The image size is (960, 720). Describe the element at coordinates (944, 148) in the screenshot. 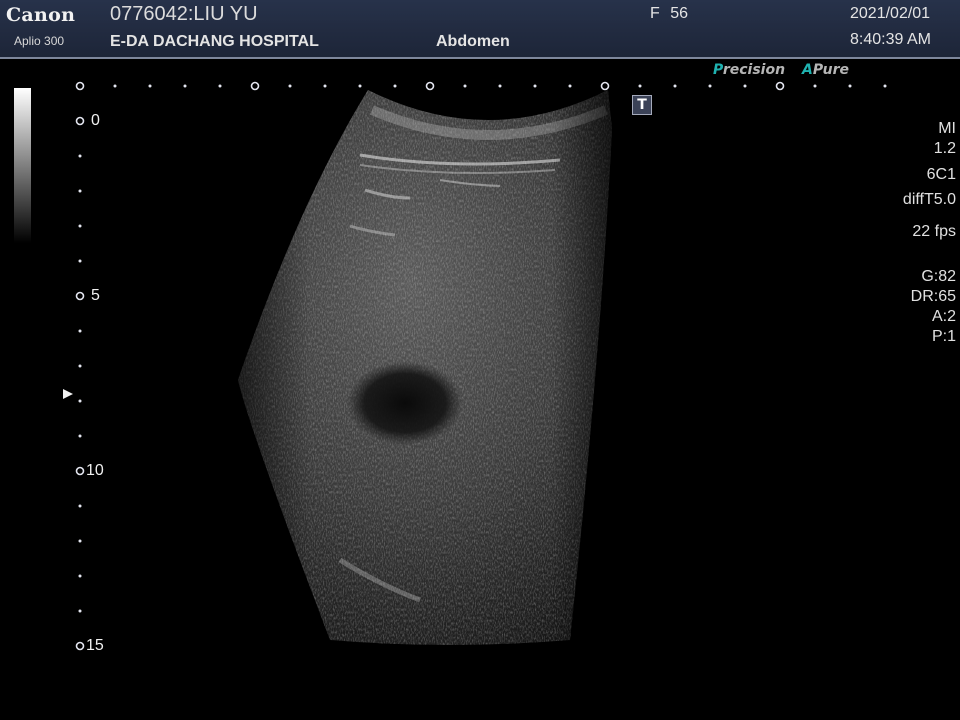

I see `mi-value: 1.2` at that location.